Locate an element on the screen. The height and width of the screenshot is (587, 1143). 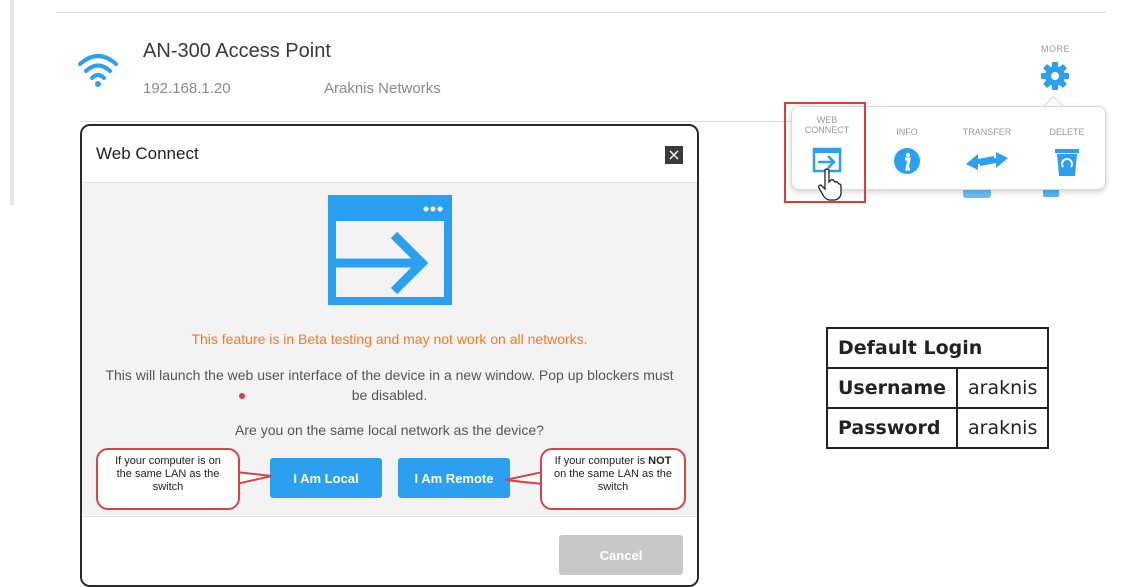
close-icon: × is located at coordinates (674, 155).